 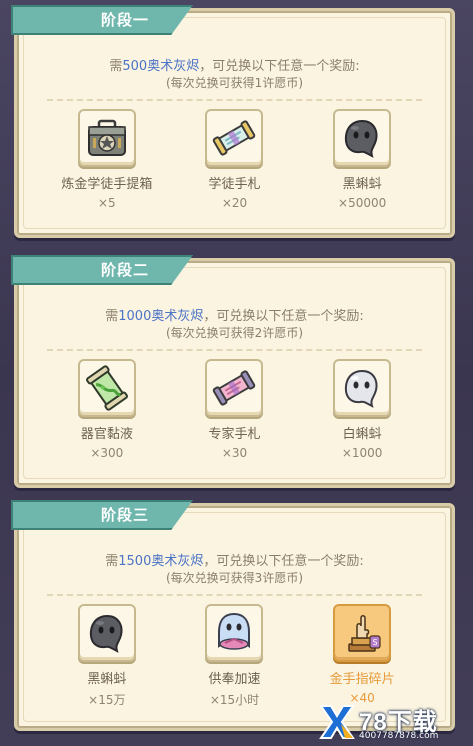 I want to click on item-name: 炼金学徒手提箱, so click(x=107, y=184).